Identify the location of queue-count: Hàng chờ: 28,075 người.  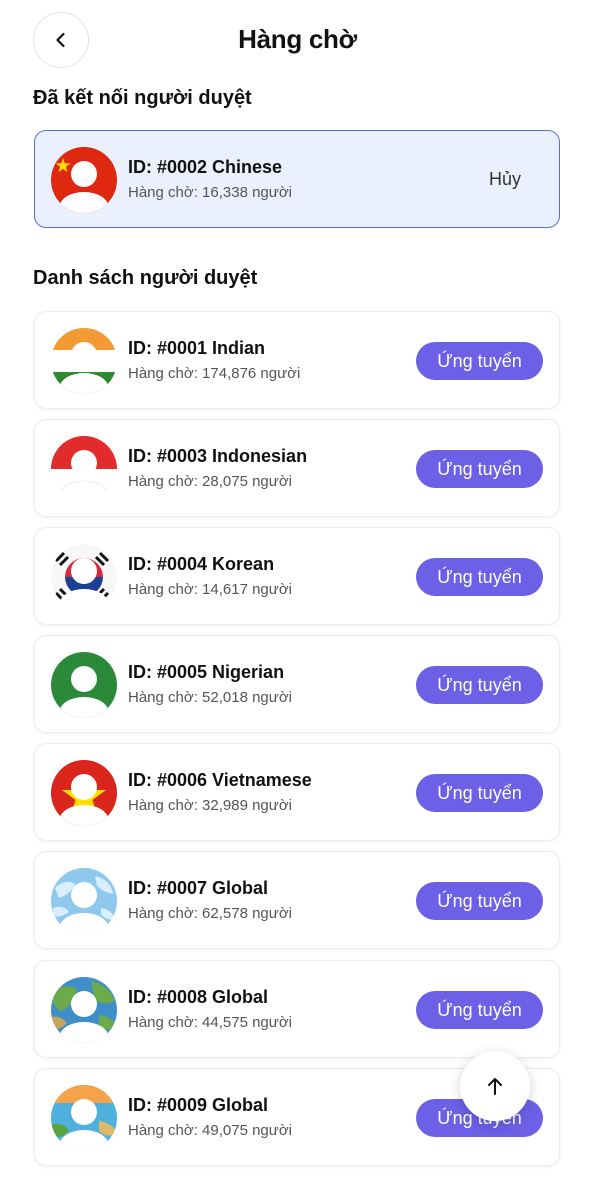
(210, 481).